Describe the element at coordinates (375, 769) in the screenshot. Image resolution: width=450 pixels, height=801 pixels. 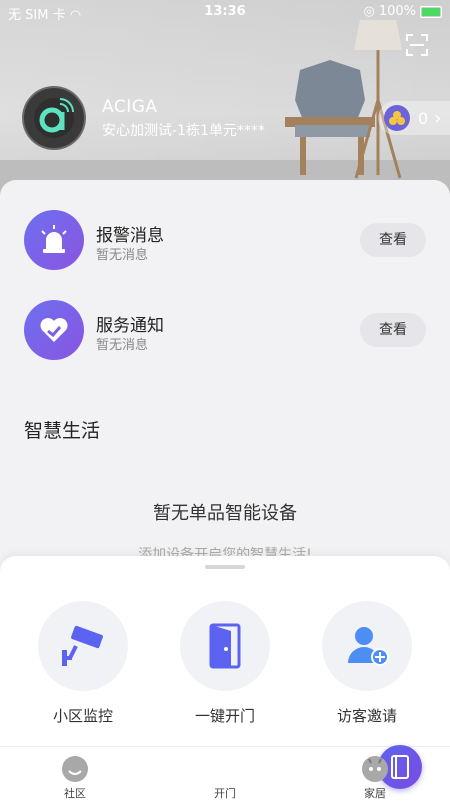
I see `home-robot-icon` at that location.